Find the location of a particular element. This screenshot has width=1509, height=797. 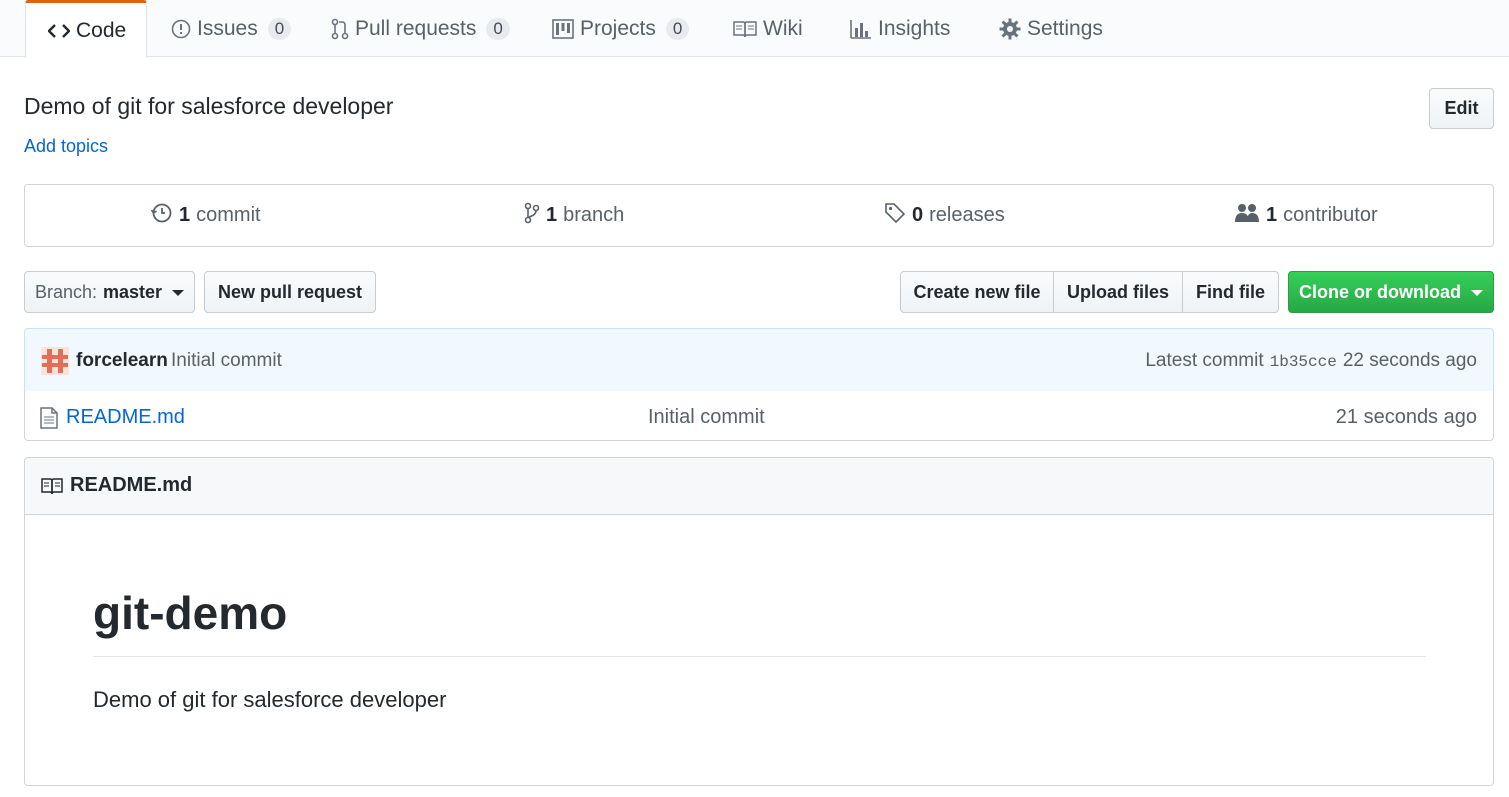

tab-wiki-label: Wiki is located at coordinates (783, 28).